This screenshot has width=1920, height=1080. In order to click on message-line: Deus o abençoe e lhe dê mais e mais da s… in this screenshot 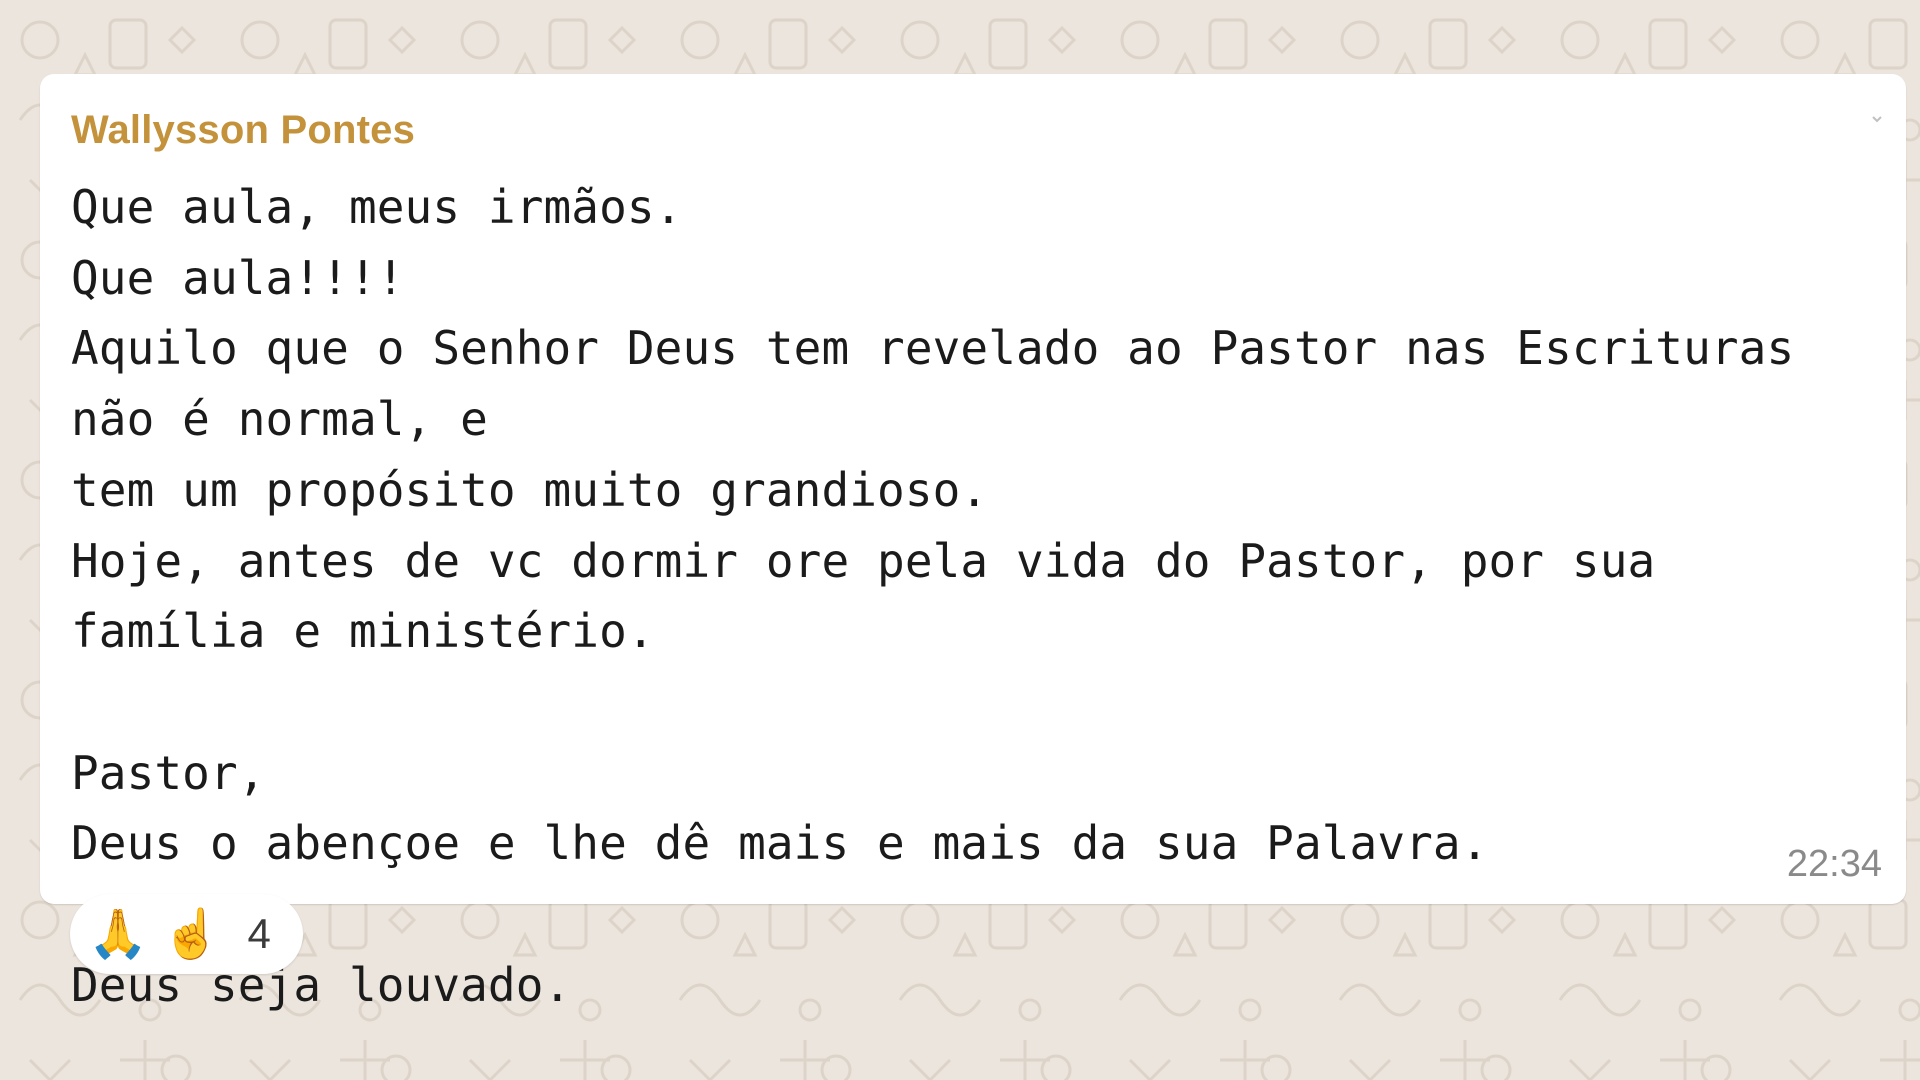, I will do `click(780, 843)`.